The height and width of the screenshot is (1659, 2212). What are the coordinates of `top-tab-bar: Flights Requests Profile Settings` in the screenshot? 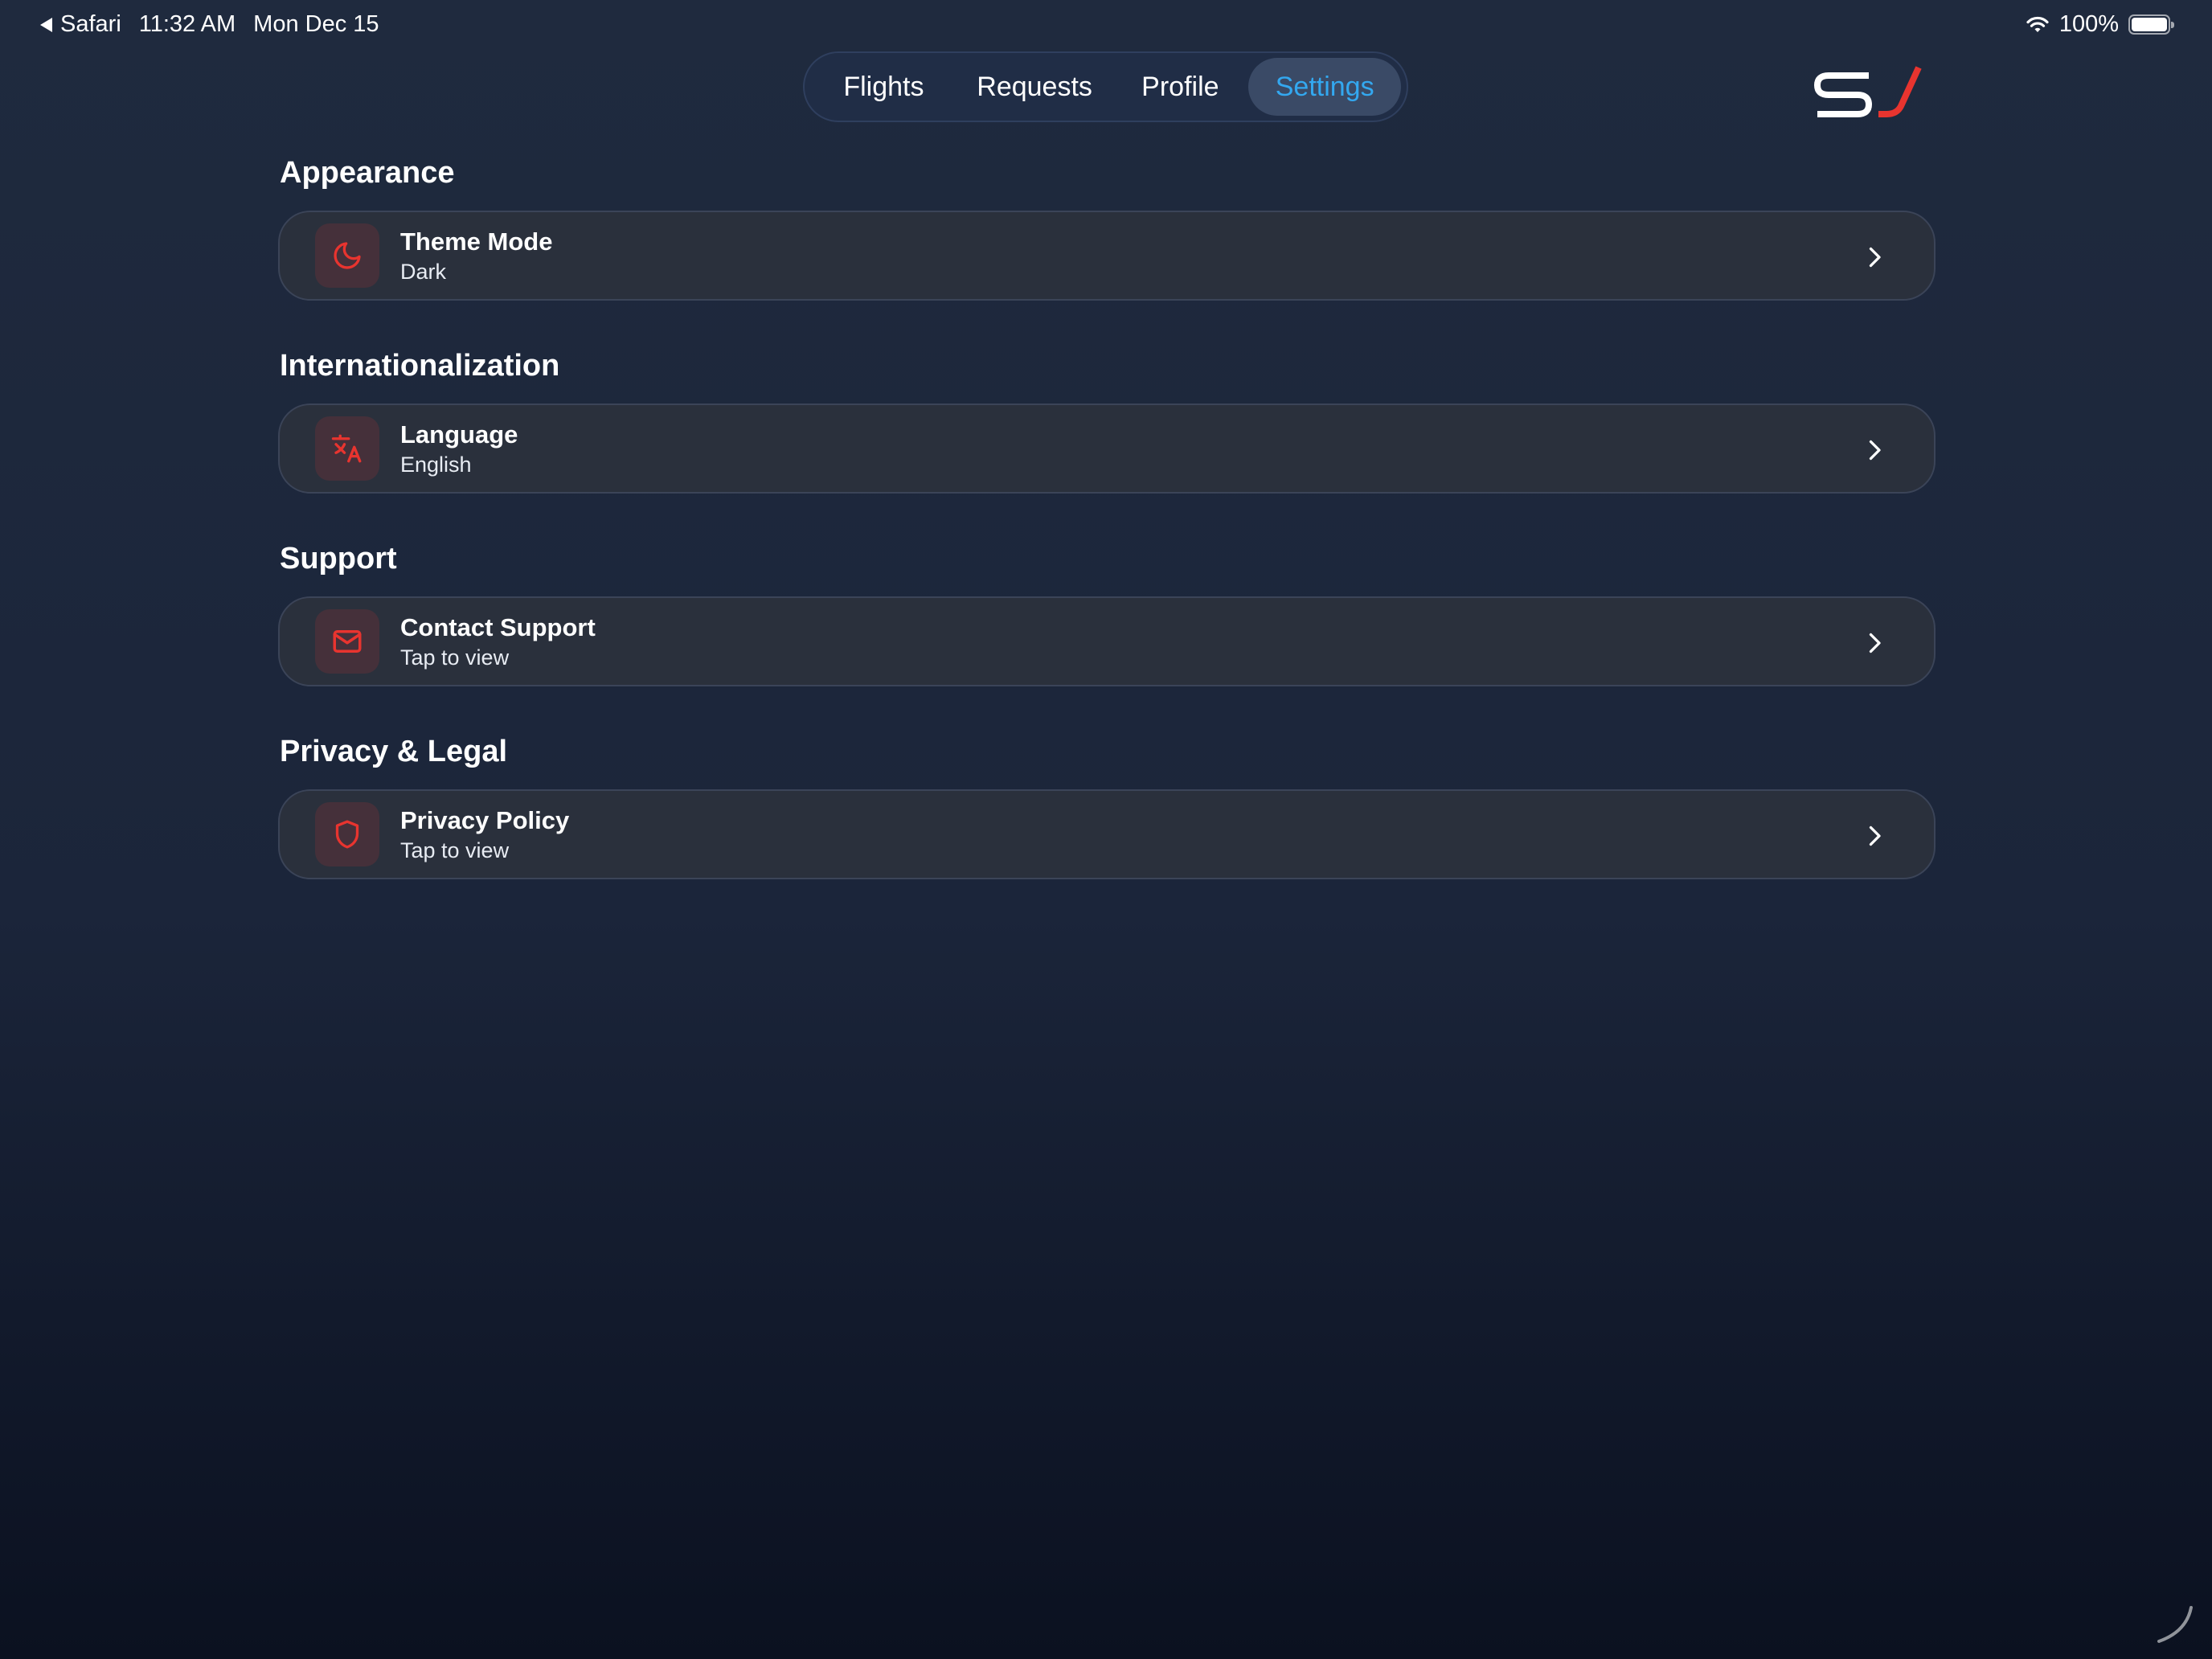 It's located at (1105, 86).